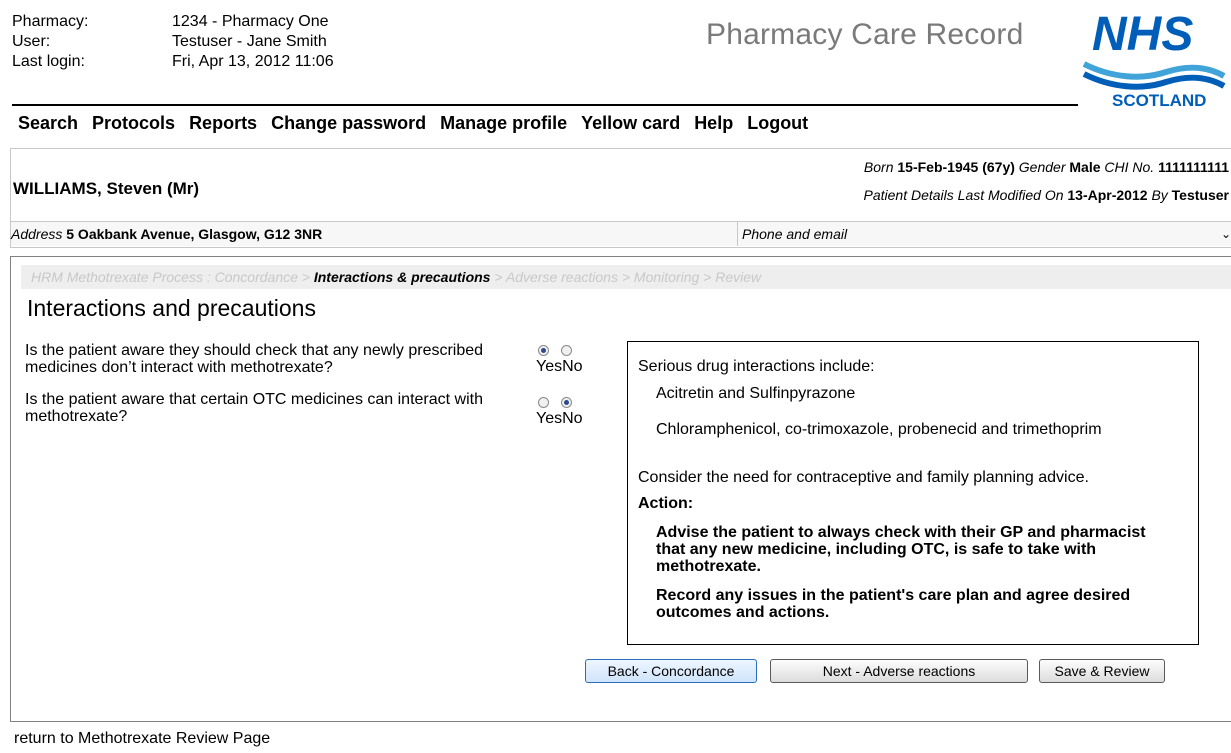  What do you see at coordinates (543, 402) in the screenshot?
I see `question-2-yes-radio` at bounding box center [543, 402].